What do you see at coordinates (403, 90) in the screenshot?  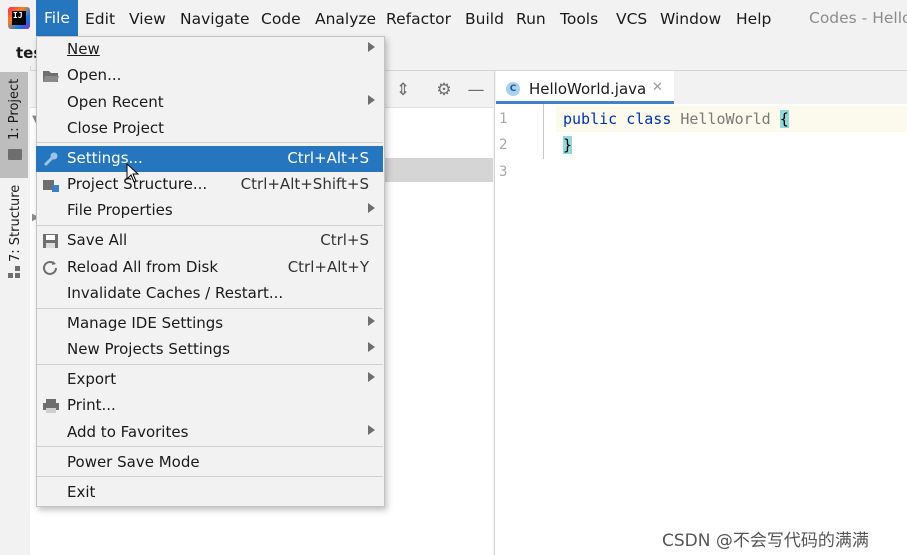 I see `collapse-all-icon: ⇕` at bounding box center [403, 90].